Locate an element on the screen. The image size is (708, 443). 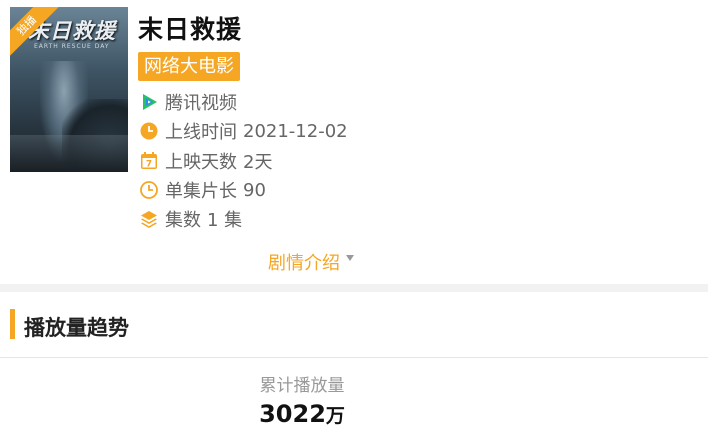
layers-icon is located at coordinates (149, 219).